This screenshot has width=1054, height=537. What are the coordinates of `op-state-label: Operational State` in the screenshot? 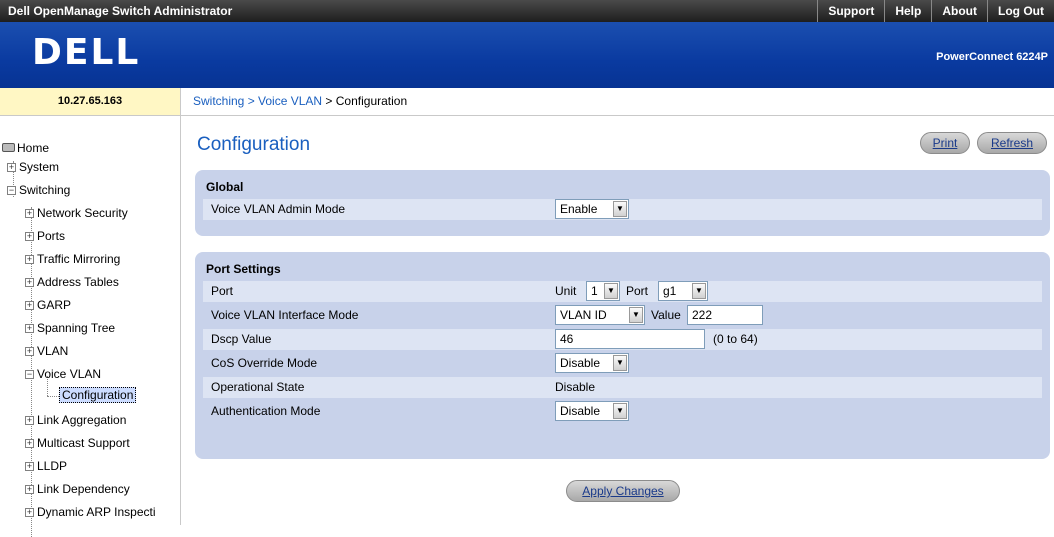 It's located at (258, 387).